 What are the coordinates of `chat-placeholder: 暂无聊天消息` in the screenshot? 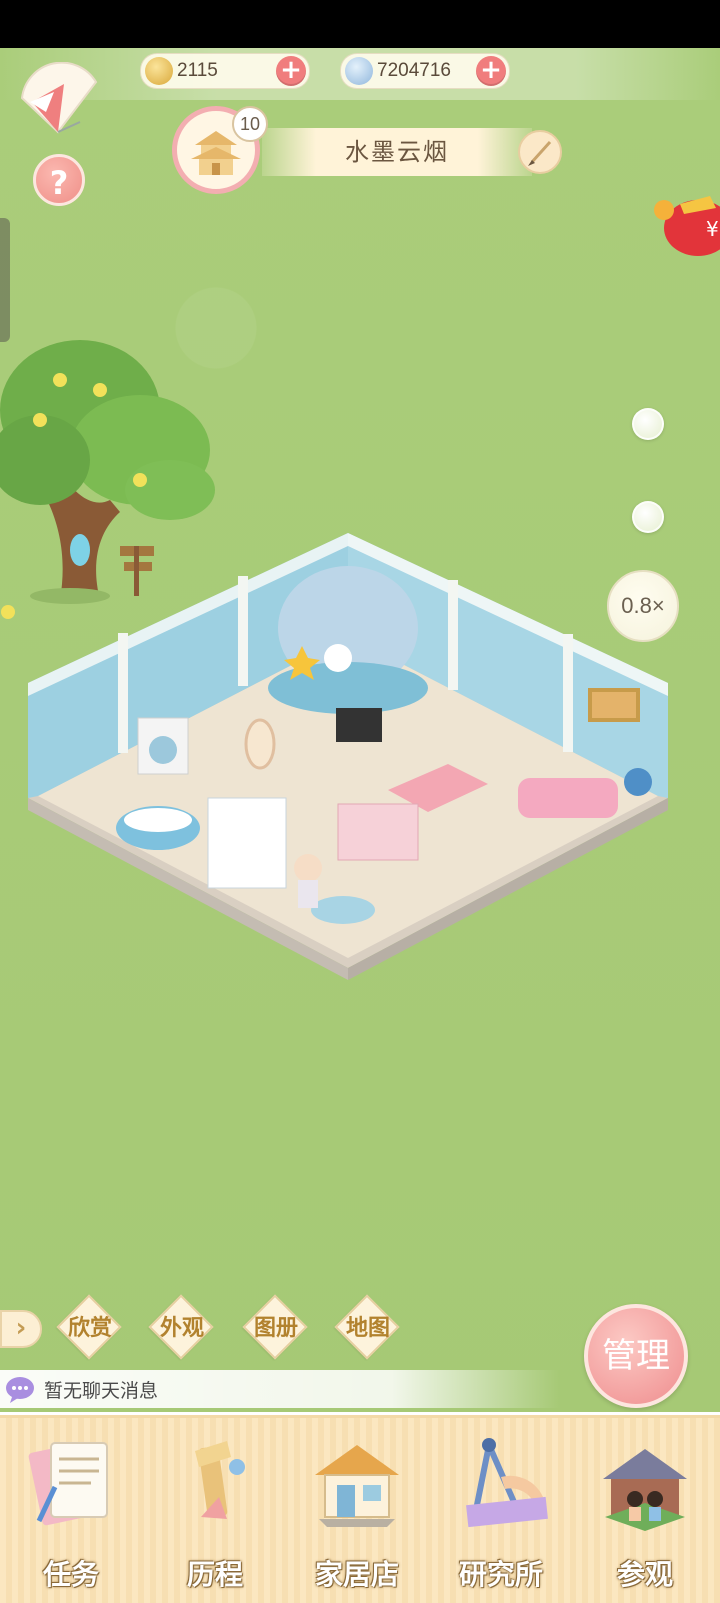 It's located at (101, 1390).